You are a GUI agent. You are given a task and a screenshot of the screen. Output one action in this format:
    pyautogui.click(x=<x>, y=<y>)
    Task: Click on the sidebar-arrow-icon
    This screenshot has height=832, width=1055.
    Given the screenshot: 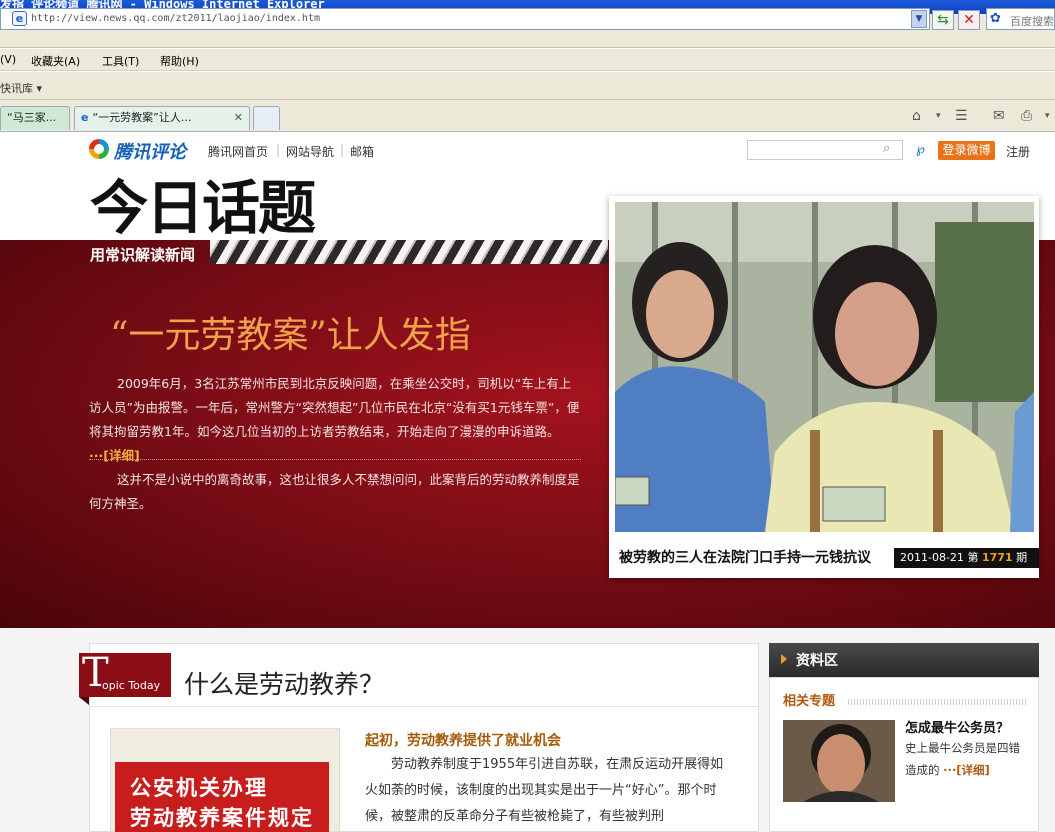 What is the action you would take?
    pyautogui.click(x=784, y=659)
    